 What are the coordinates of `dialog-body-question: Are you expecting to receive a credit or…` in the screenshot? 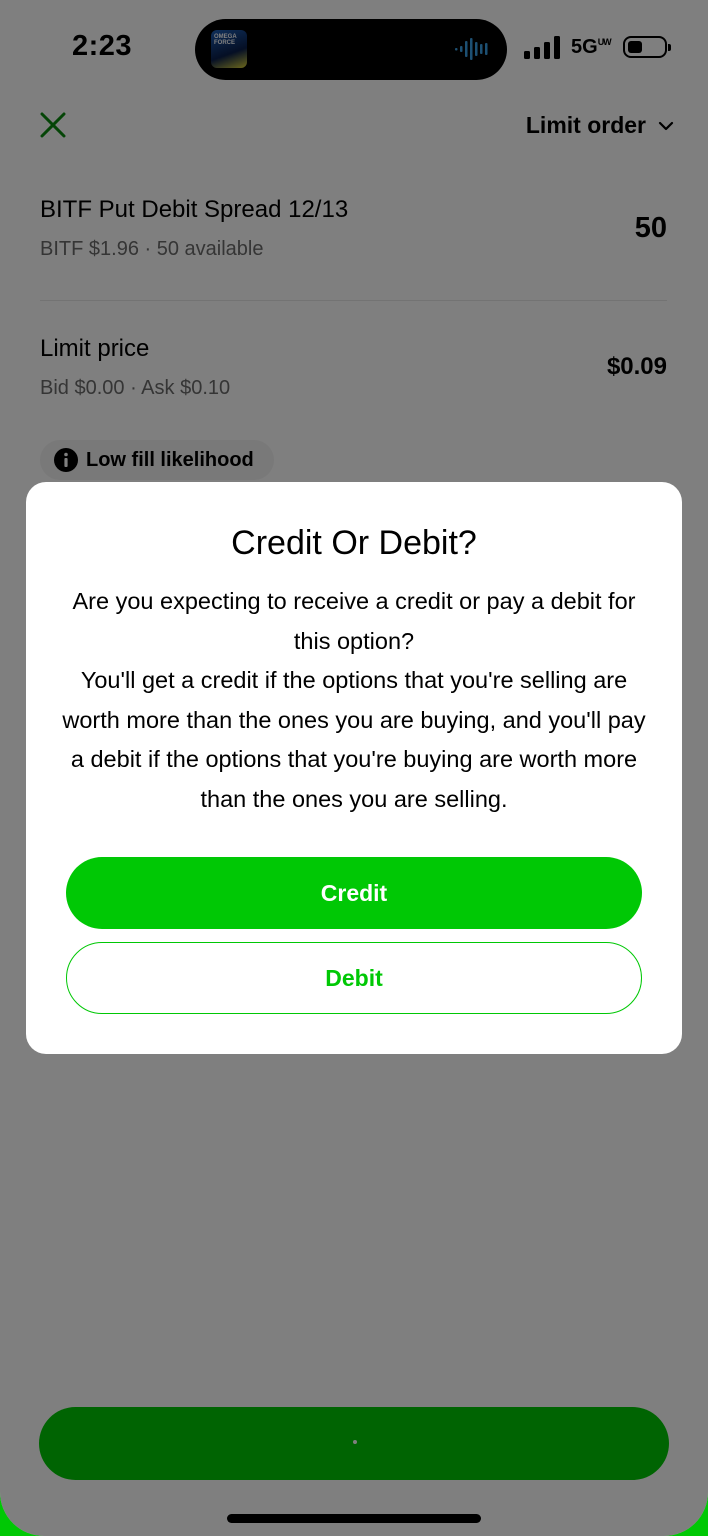 It's located at (354, 621).